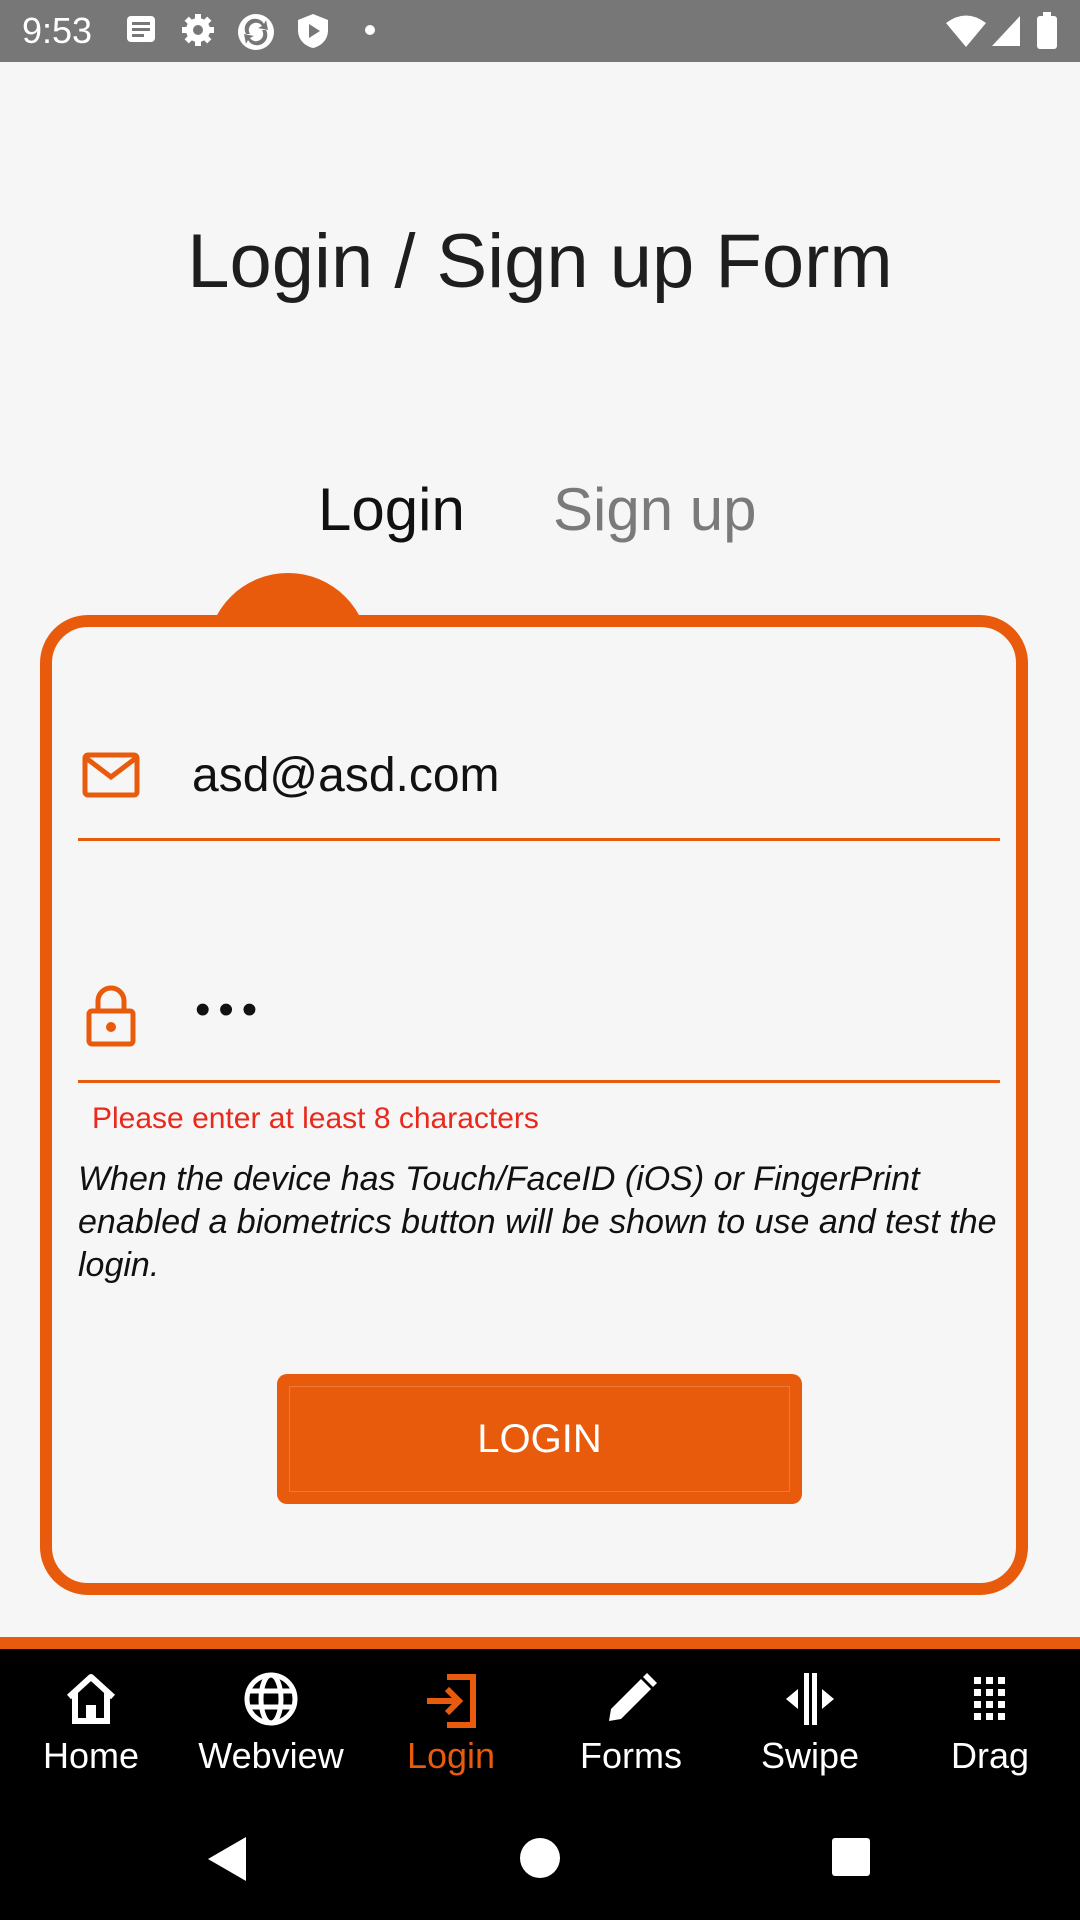 The image size is (1080, 1920). What do you see at coordinates (851, 1857) in the screenshot?
I see `recents-square-icon` at bounding box center [851, 1857].